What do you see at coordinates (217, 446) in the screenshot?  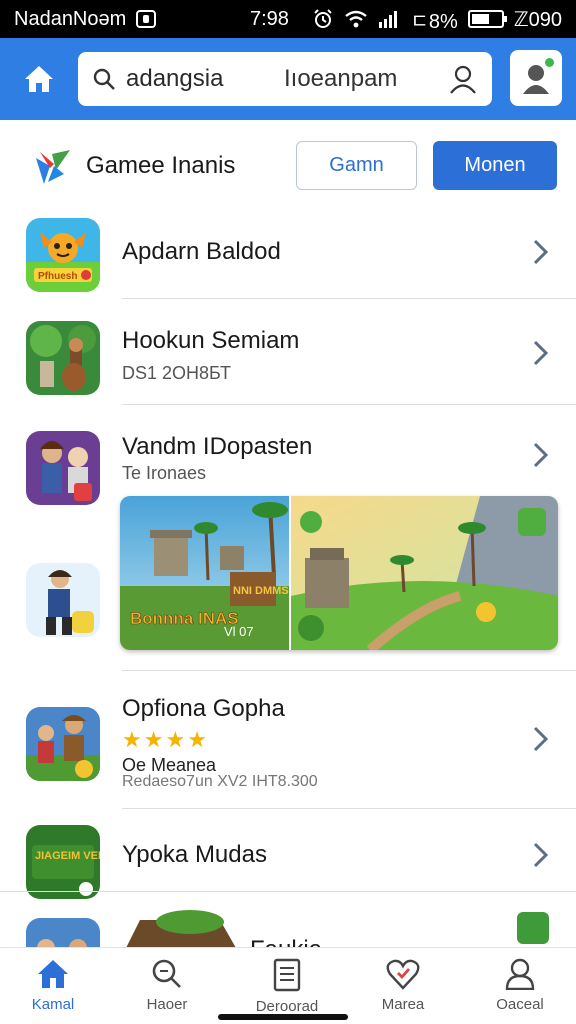 I see `app-title: Vandm IDopasten` at bounding box center [217, 446].